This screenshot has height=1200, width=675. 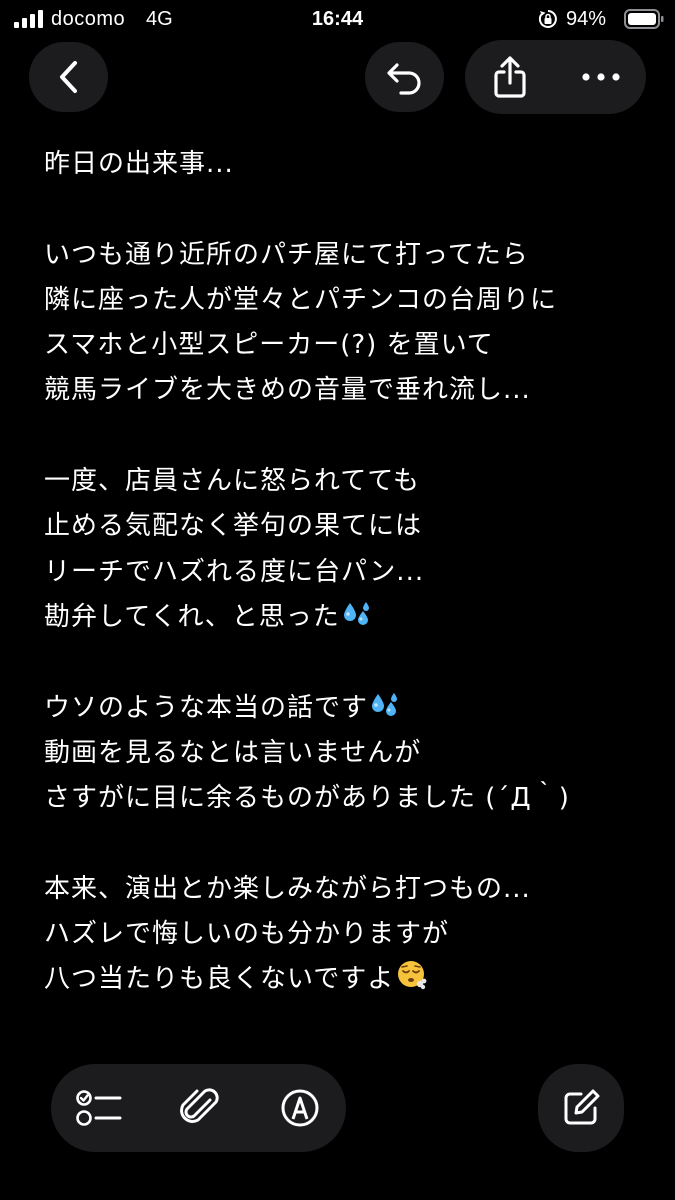 I want to click on battery-percent: 94%, so click(x=586, y=19).